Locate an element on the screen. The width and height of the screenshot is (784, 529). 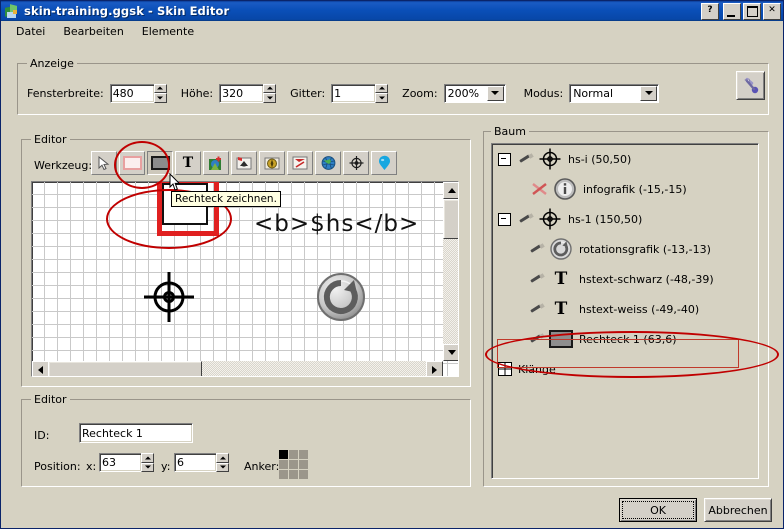
tree-node-hstext-weiss: T hstext-weiss (-49,-40) is located at coordinates (625, 309).